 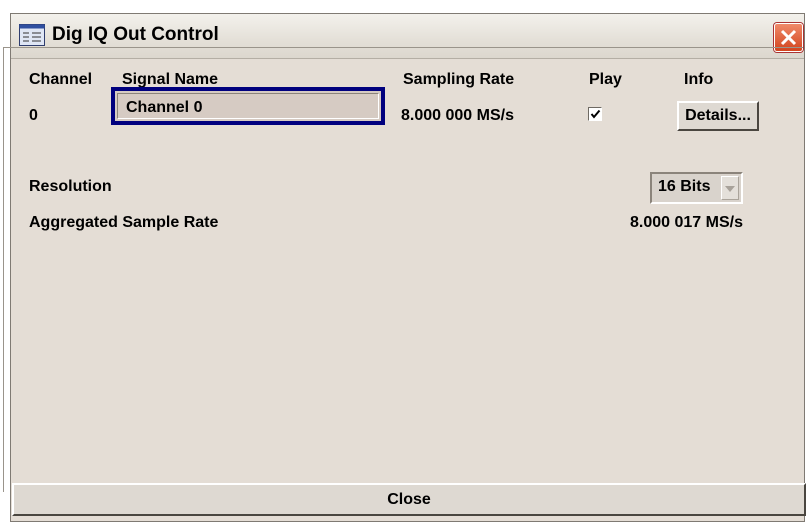 I want to click on check-icon, so click(x=595, y=114).